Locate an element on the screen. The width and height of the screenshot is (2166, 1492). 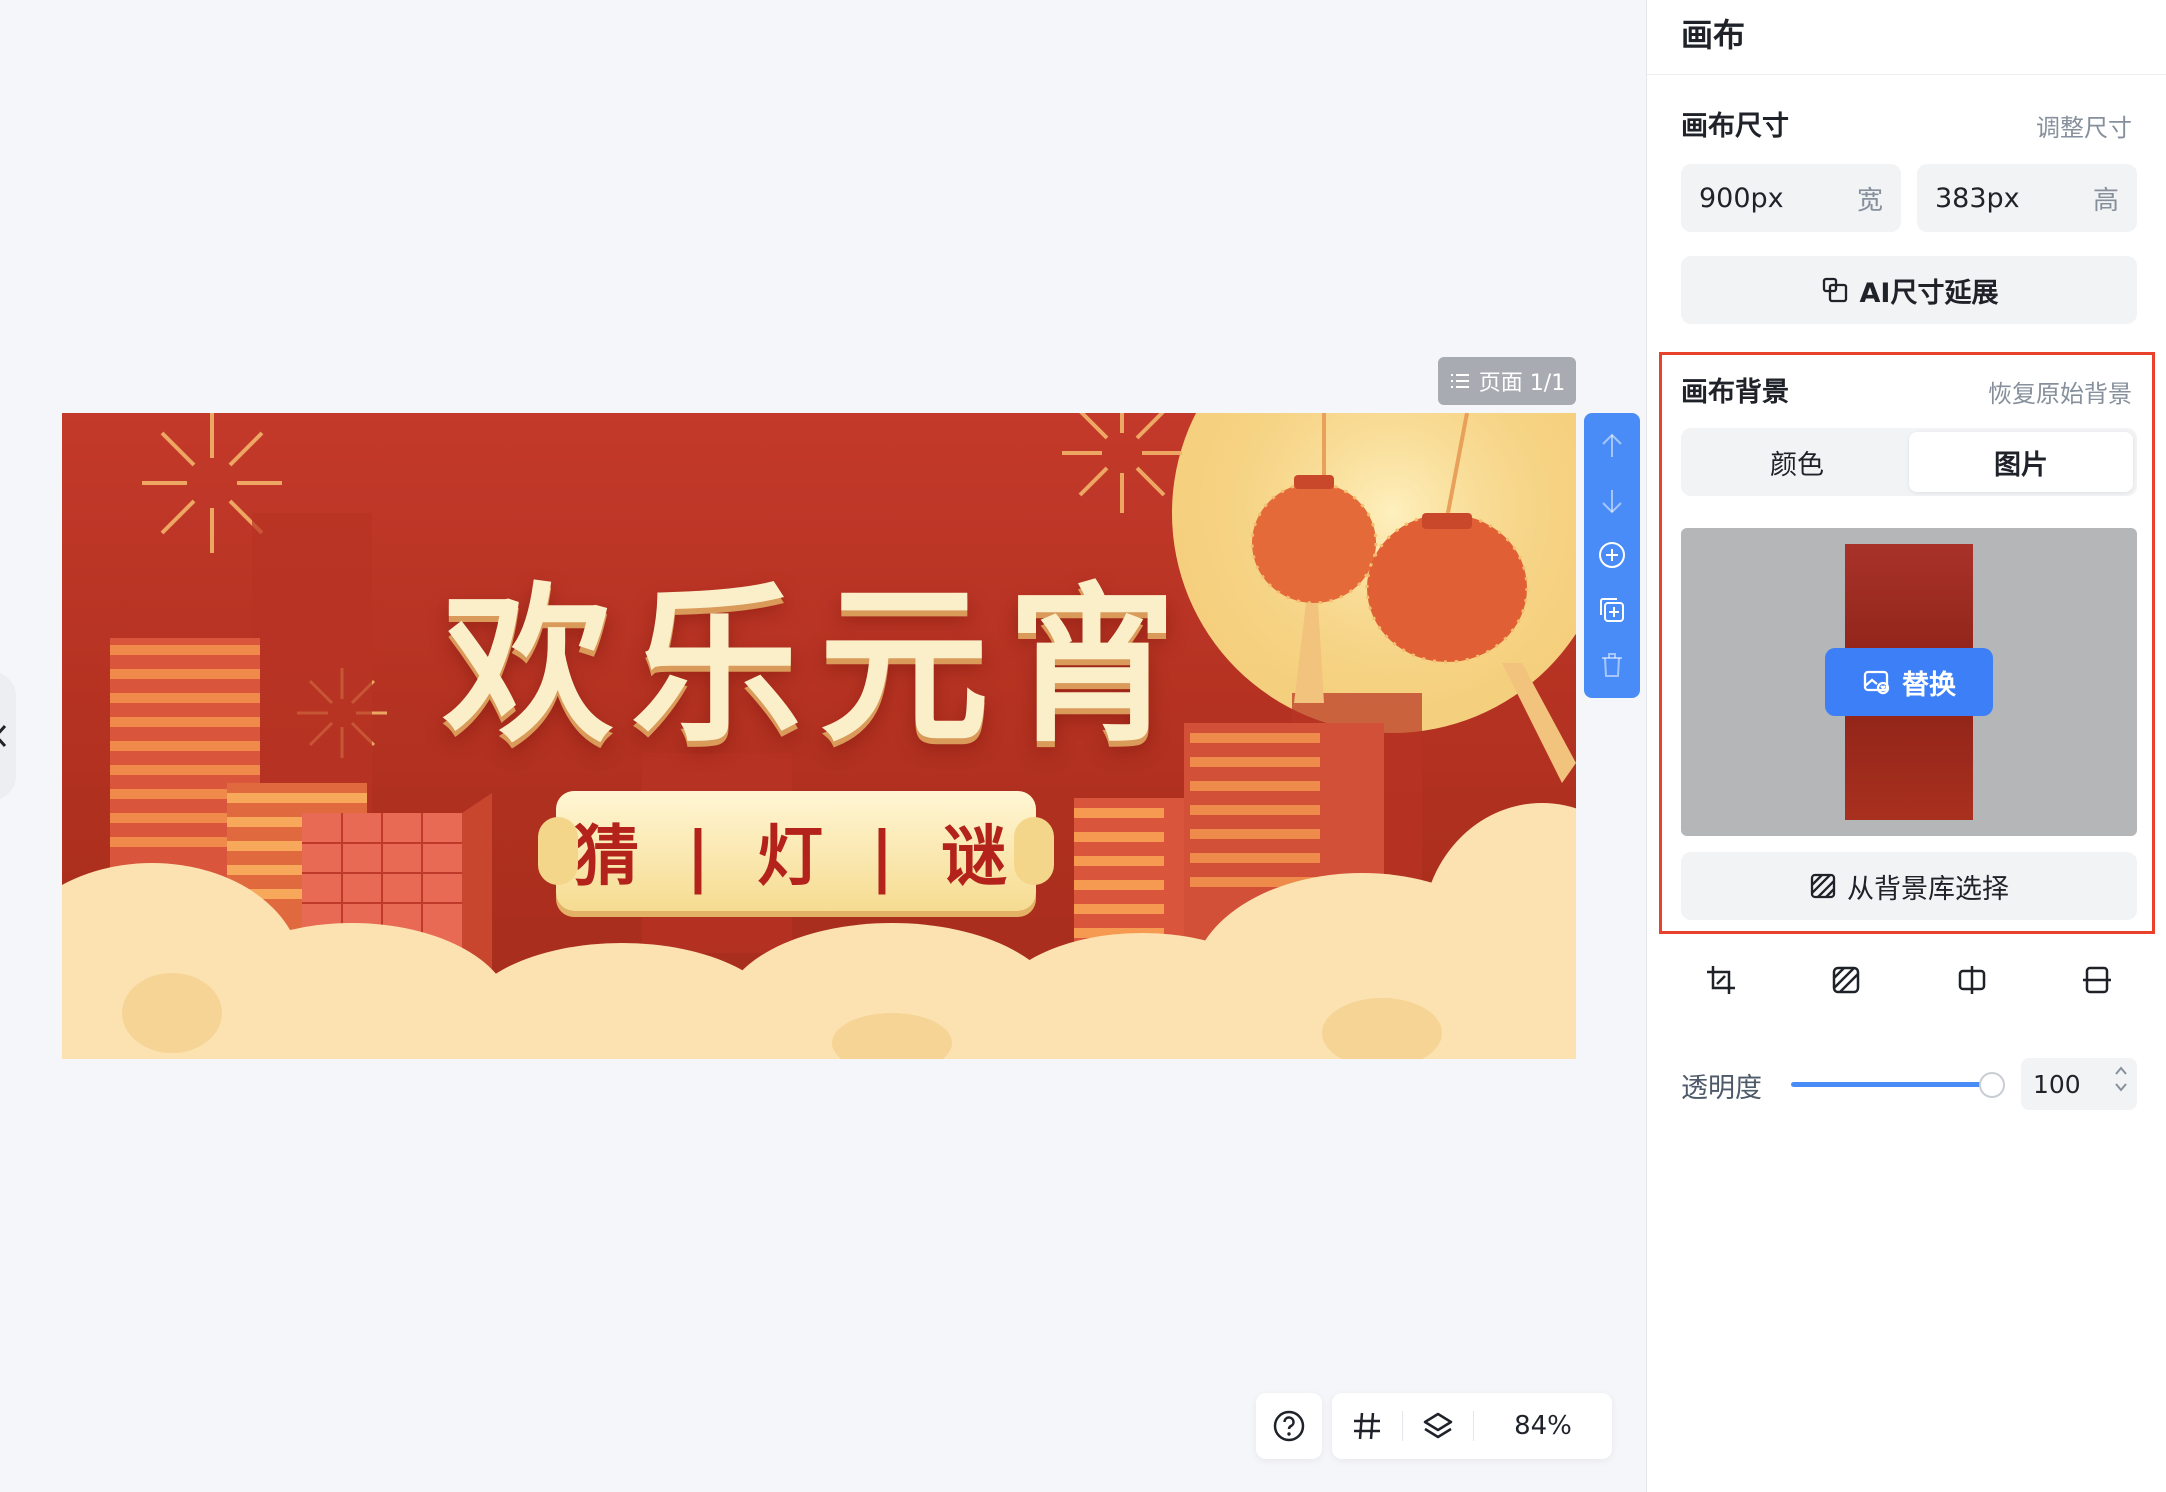
bottom-toolbar: 84% is located at coordinates (1472, 1426).